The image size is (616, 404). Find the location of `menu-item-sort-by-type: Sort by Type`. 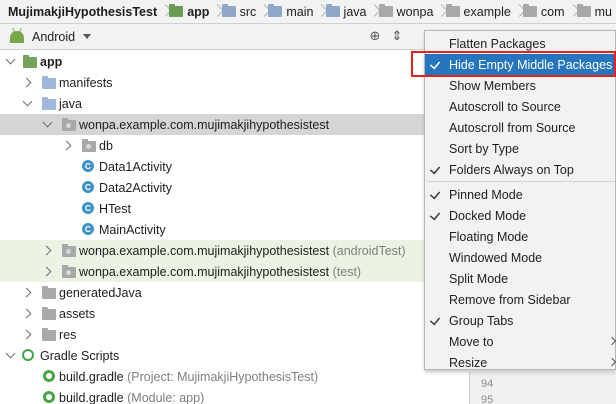

menu-item-sort-by-type: Sort by Type is located at coordinates (520, 148).